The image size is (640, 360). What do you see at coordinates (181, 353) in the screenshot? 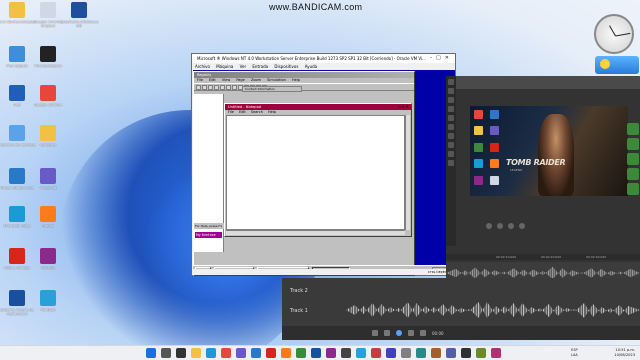
I see `task-view-icon` at bounding box center [181, 353].